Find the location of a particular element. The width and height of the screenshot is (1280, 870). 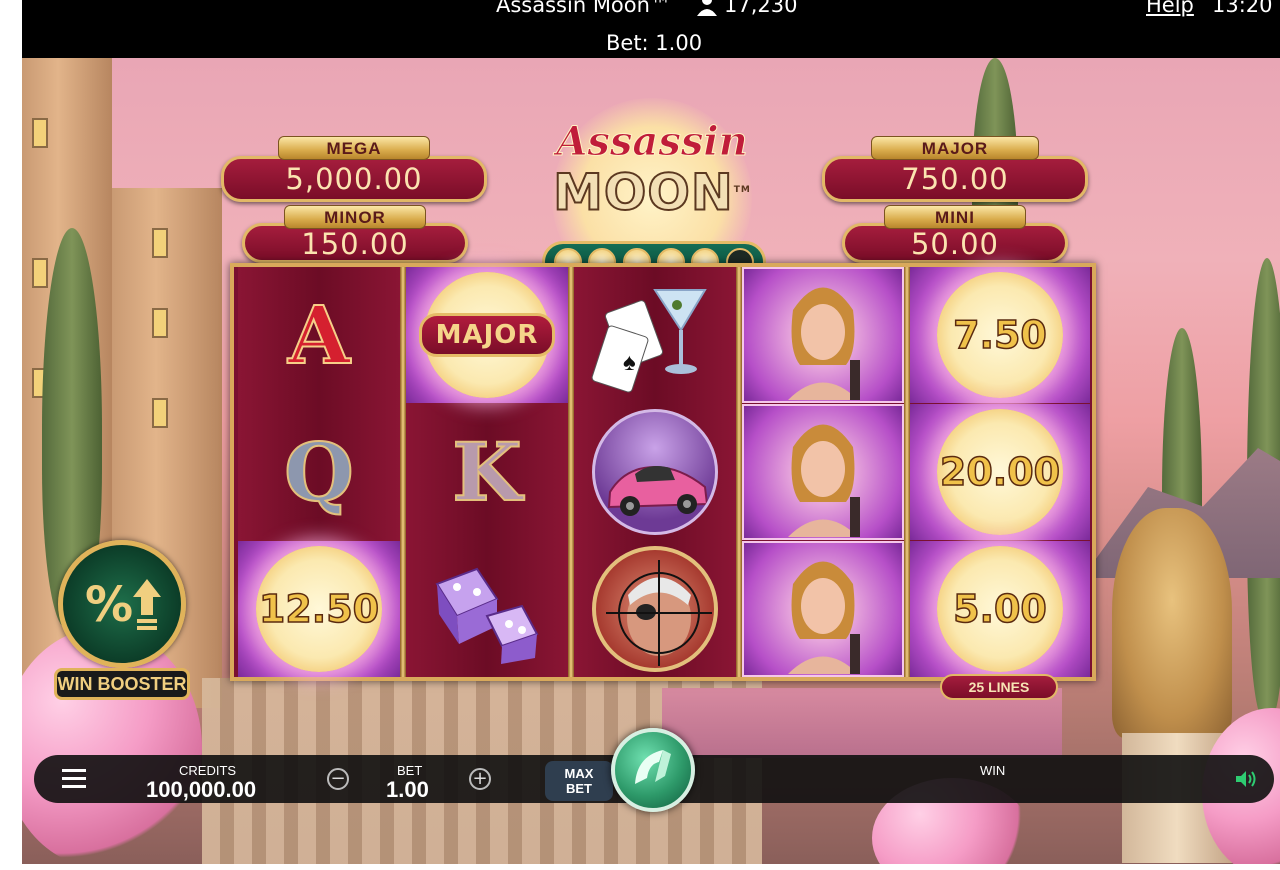

reel-3: ♠ is located at coordinates (655, 472).